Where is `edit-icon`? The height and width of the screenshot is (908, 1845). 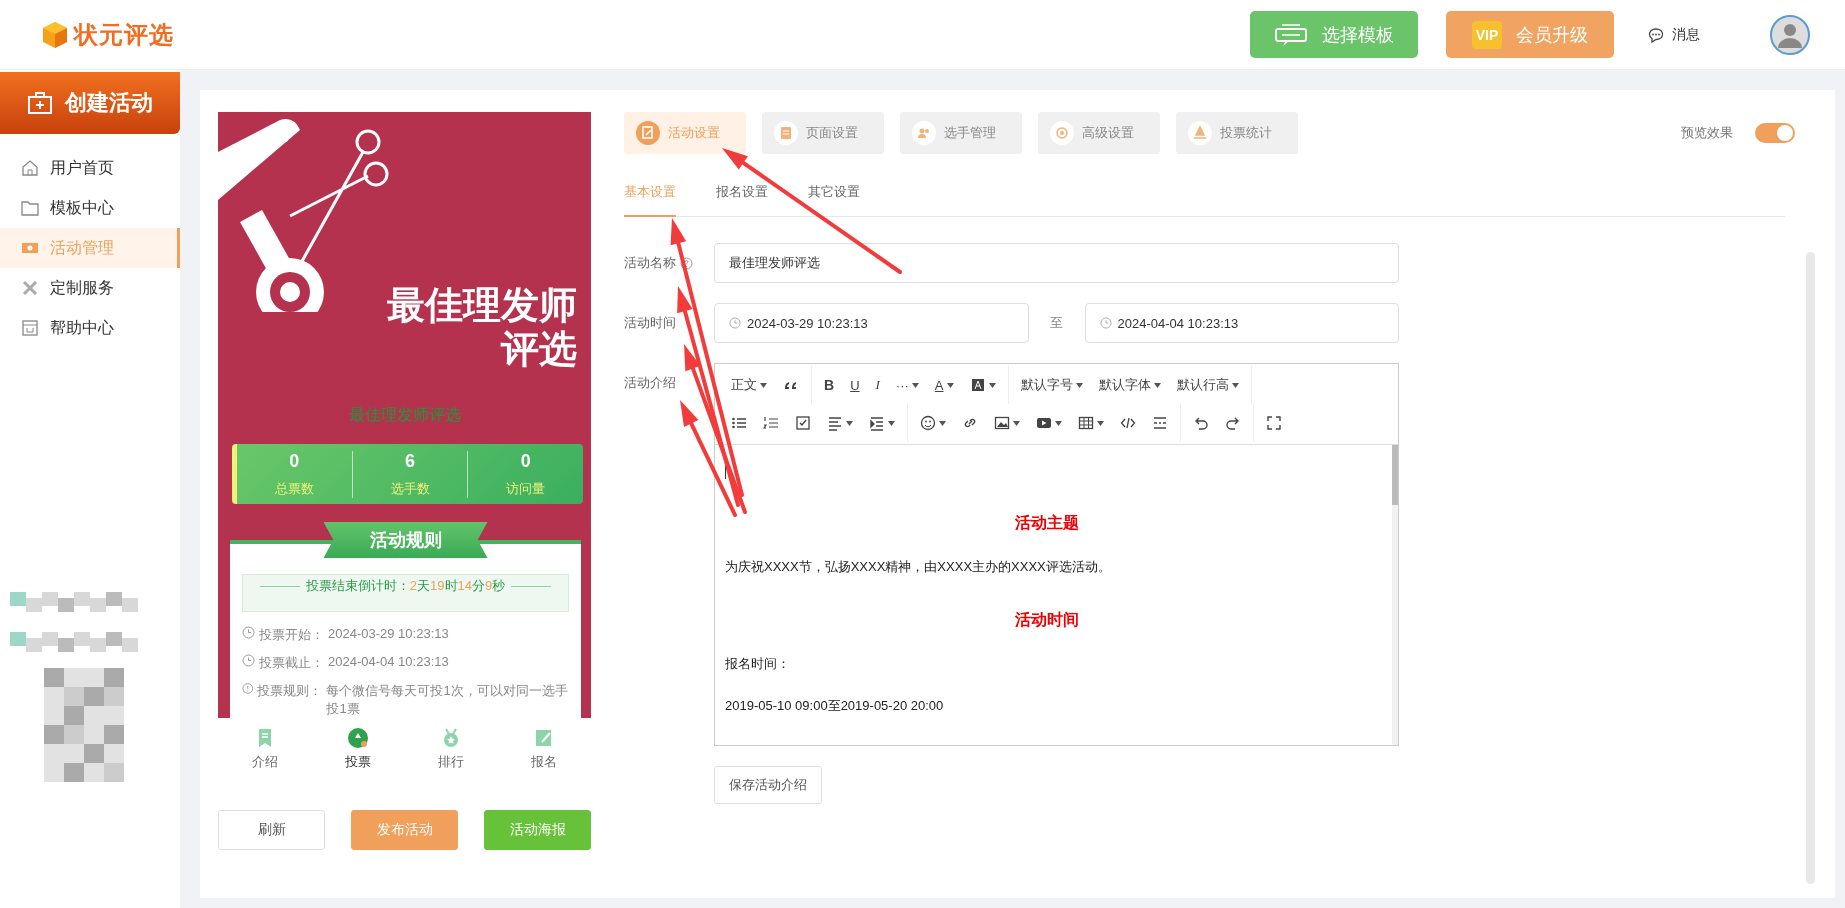 edit-icon is located at coordinates (648, 133).